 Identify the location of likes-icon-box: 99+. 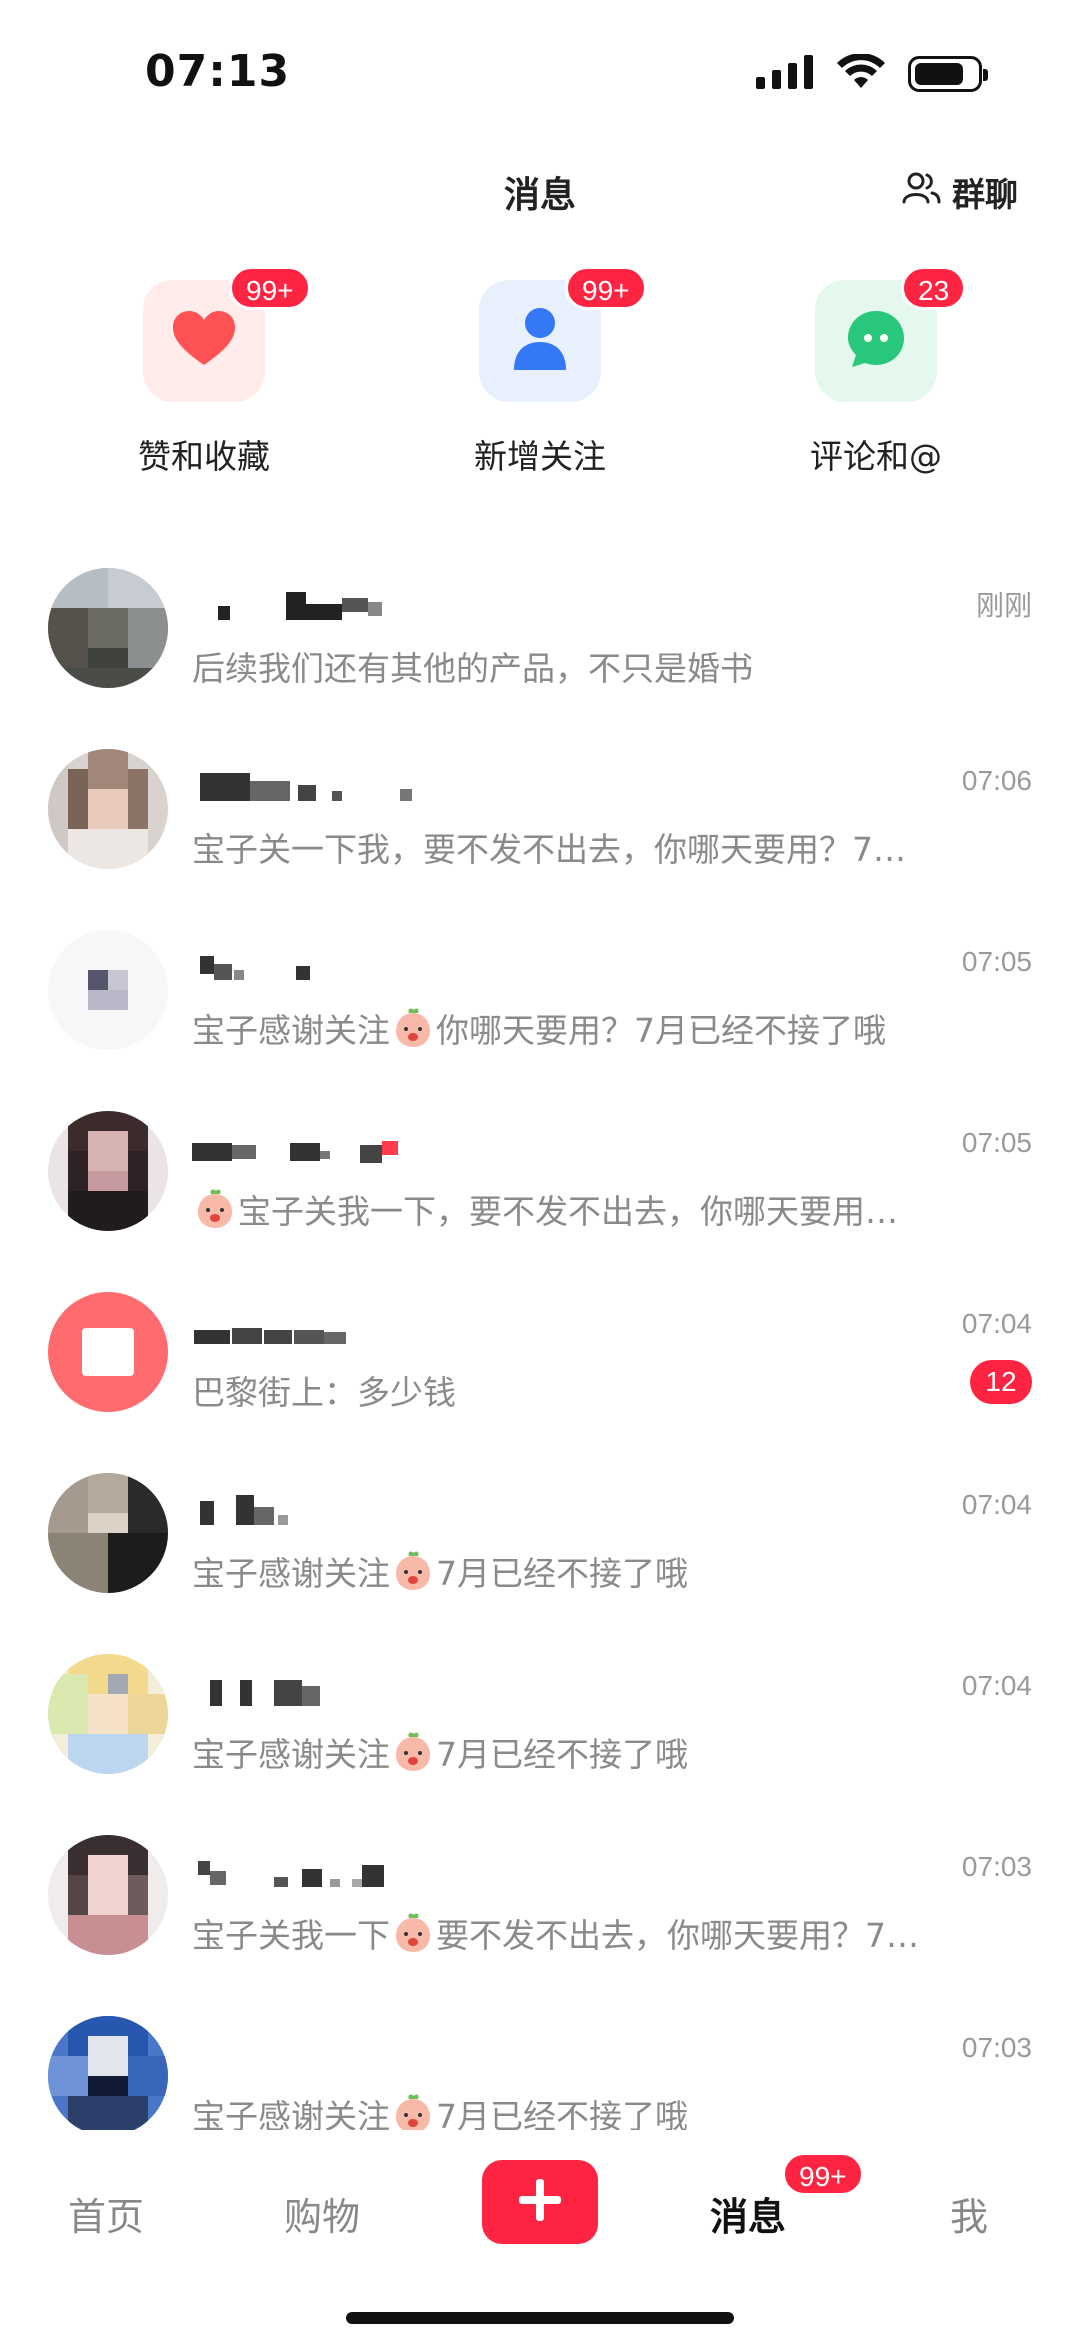
(227, 334).